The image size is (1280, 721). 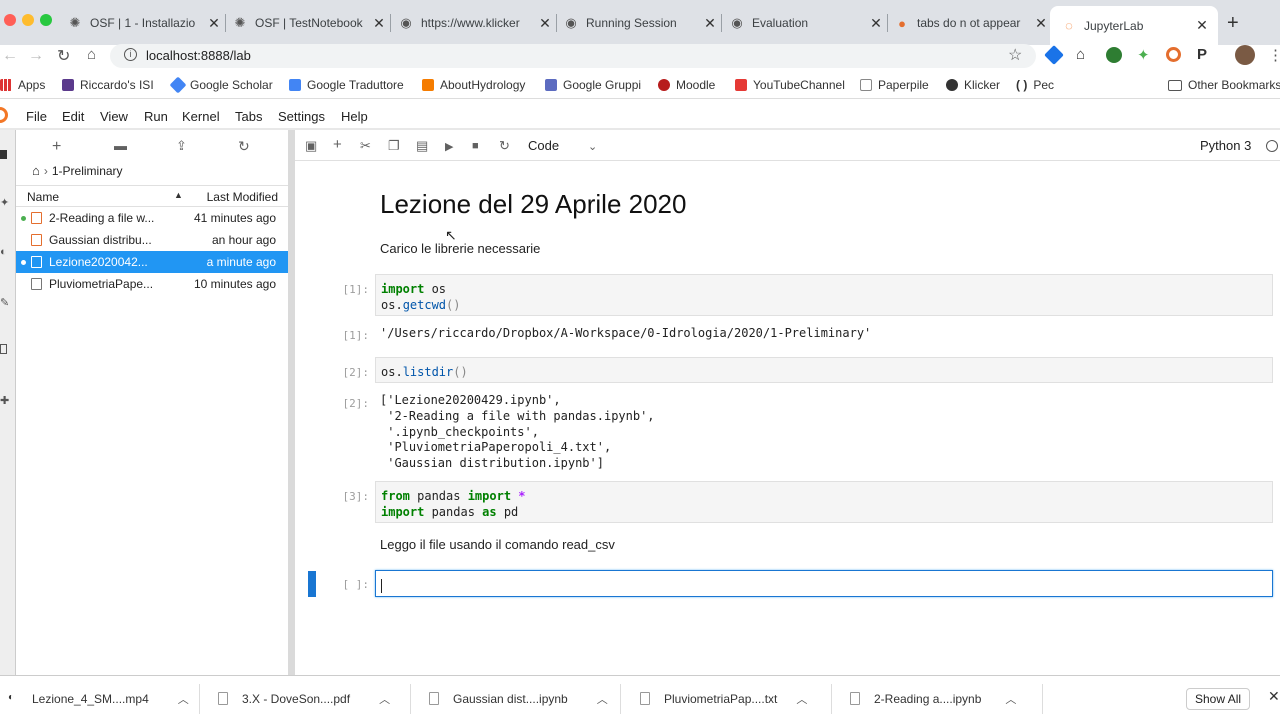 What do you see at coordinates (337, 144) in the screenshot?
I see `insert-cell-icon: +` at bounding box center [337, 144].